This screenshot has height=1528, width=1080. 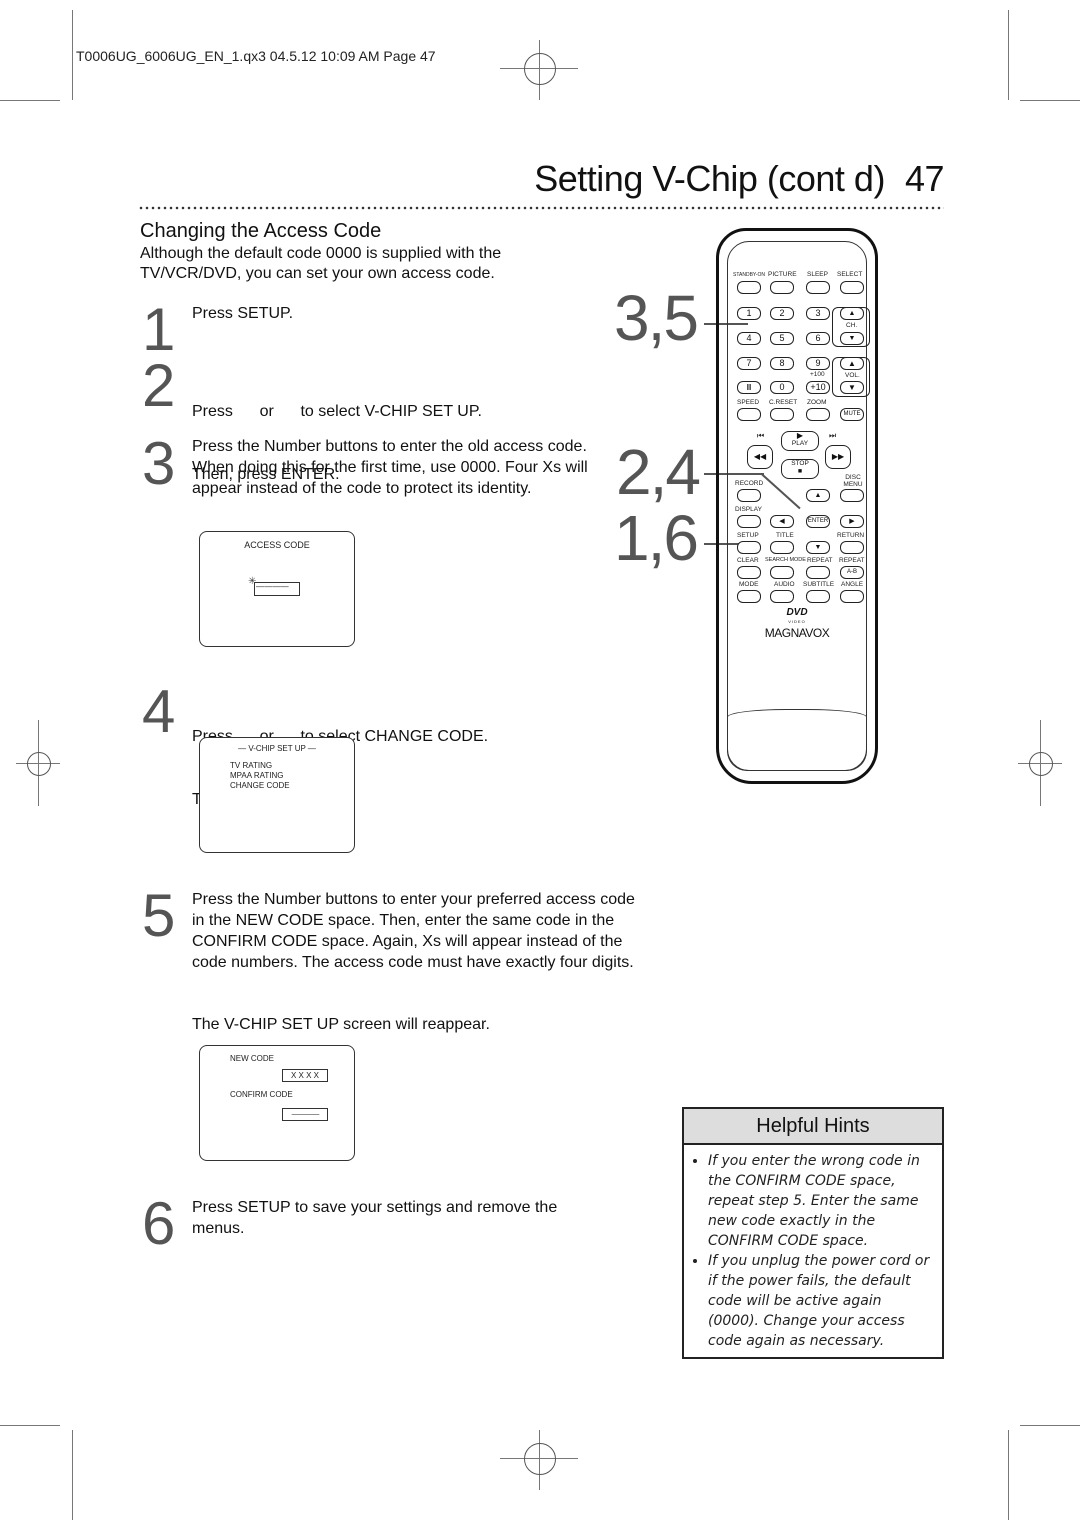 I want to click on standby-on-button, so click(x=749, y=287).